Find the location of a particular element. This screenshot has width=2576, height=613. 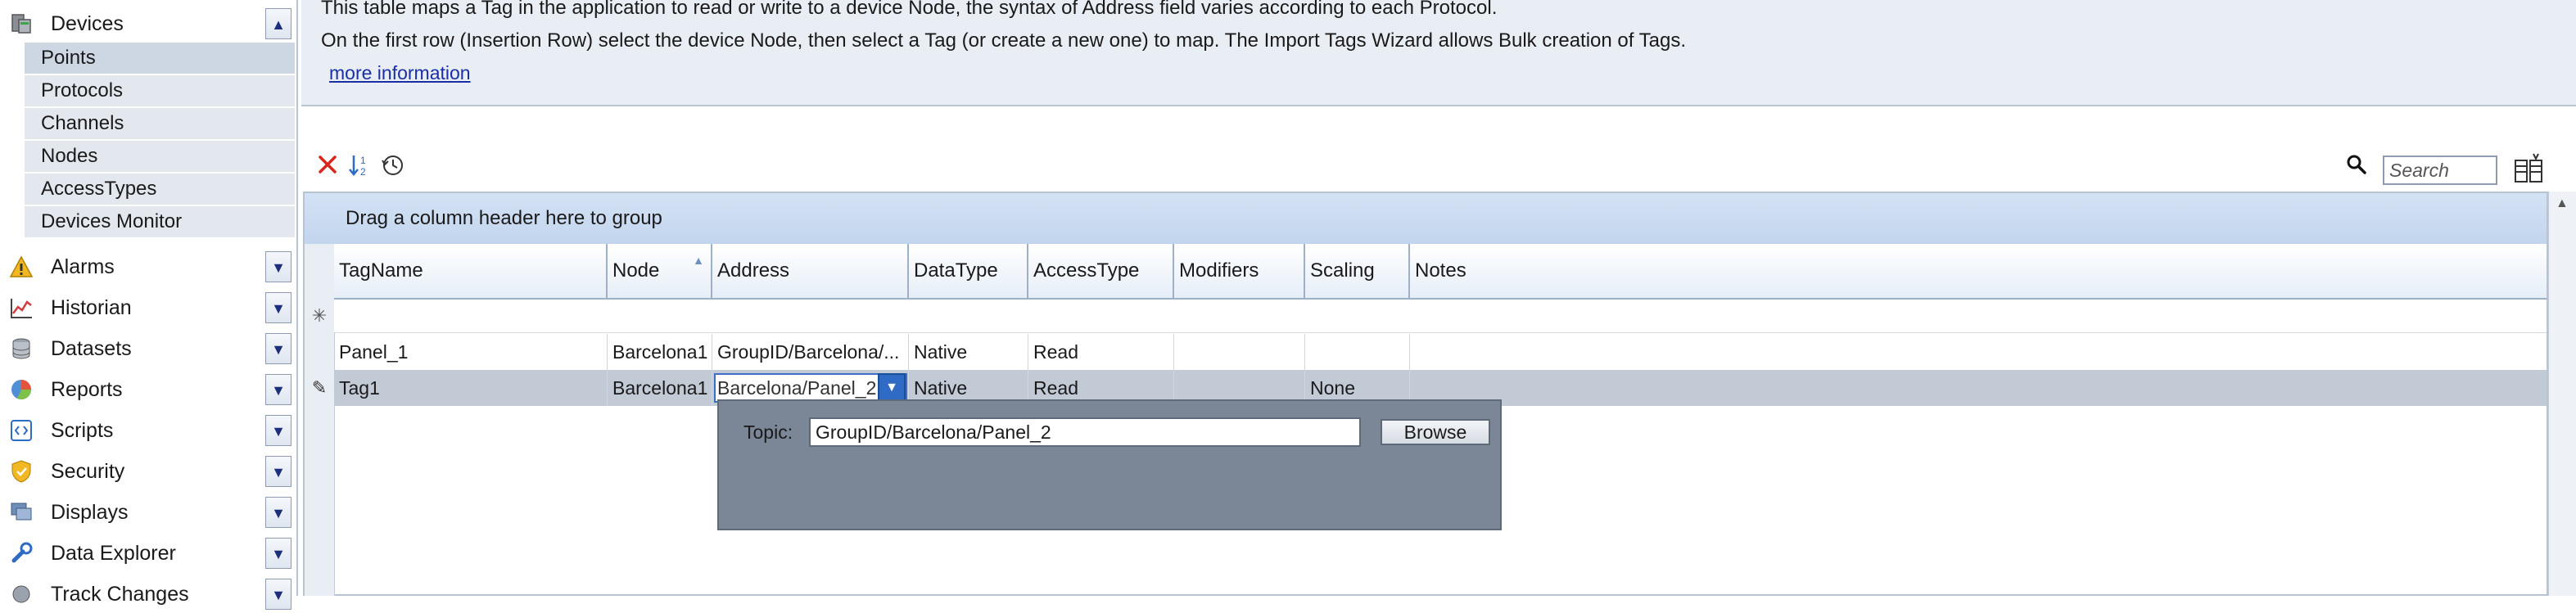

cell-tagname: Panel_1 is located at coordinates (471, 352).